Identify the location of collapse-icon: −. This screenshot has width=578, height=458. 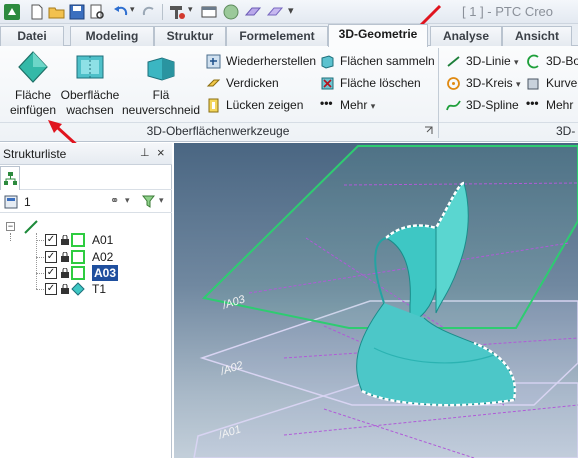
(10, 226).